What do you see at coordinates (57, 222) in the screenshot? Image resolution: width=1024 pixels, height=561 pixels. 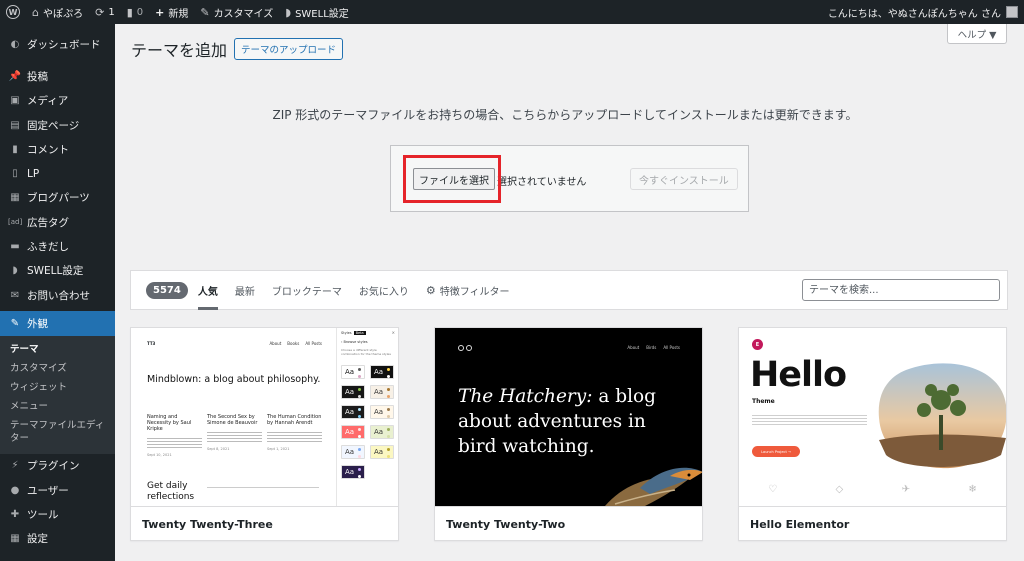 I see `sidebar-item: [ad] 広告タグ` at bounding box center [57, 222].